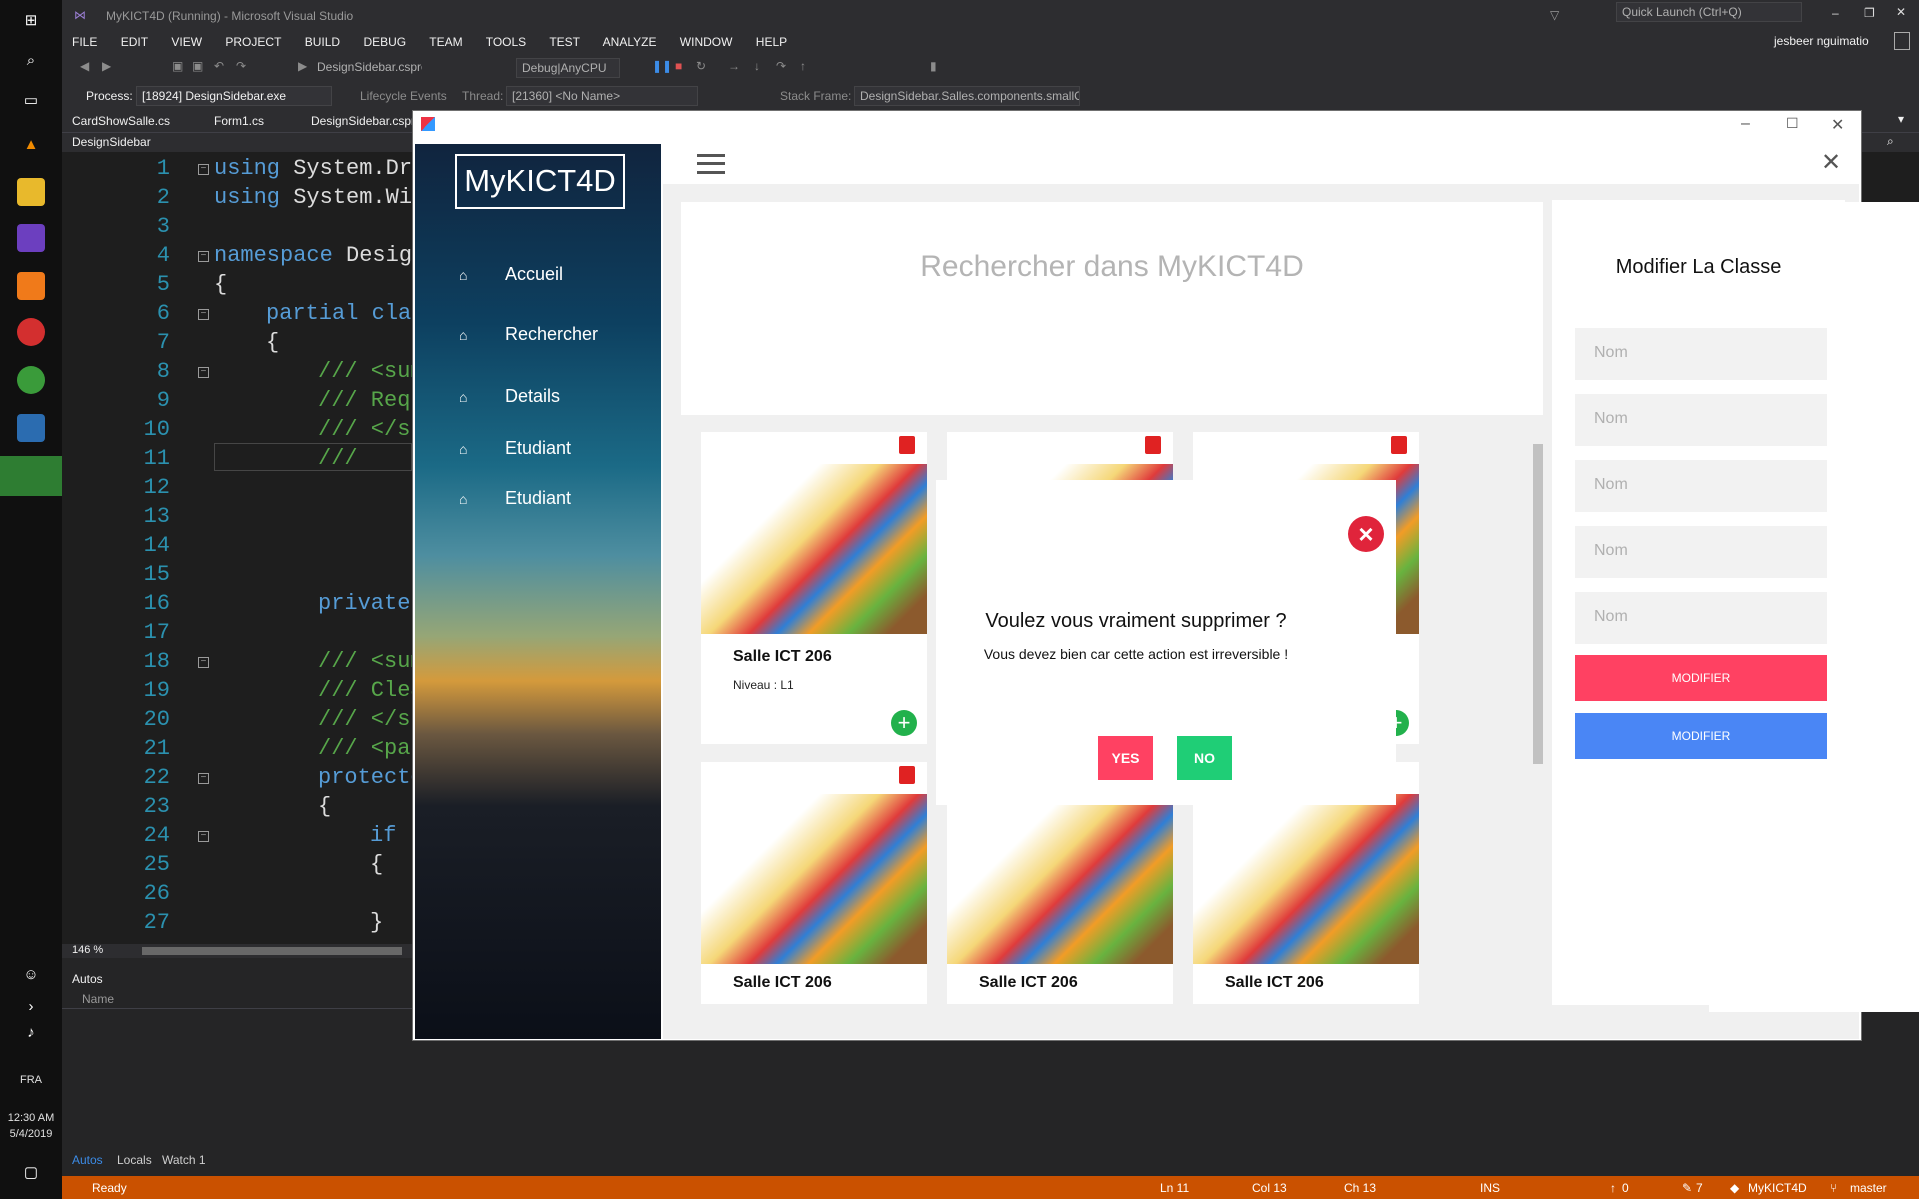 Image resolution: width=1919 pixels, height=1199 pixels. What do you see at coordinates (967, 96) in the screenshot?
I see `stack-frame-select: DesignSidebar.Salles.components.smallCc` at bounding box center [967, 96].